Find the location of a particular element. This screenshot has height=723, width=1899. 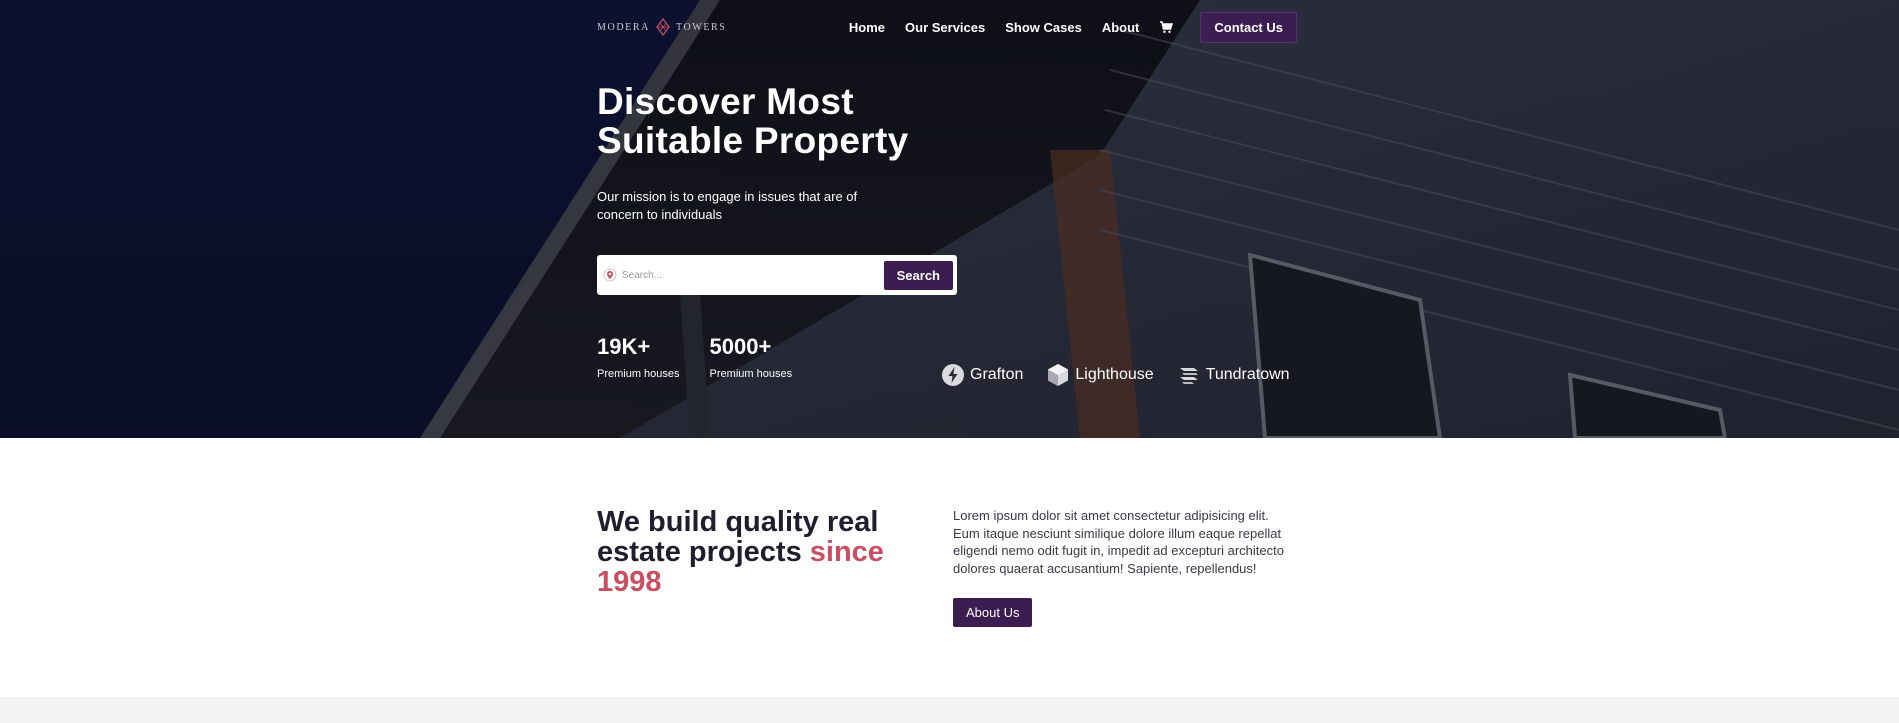

search-input is located at coordinates (753, 275).